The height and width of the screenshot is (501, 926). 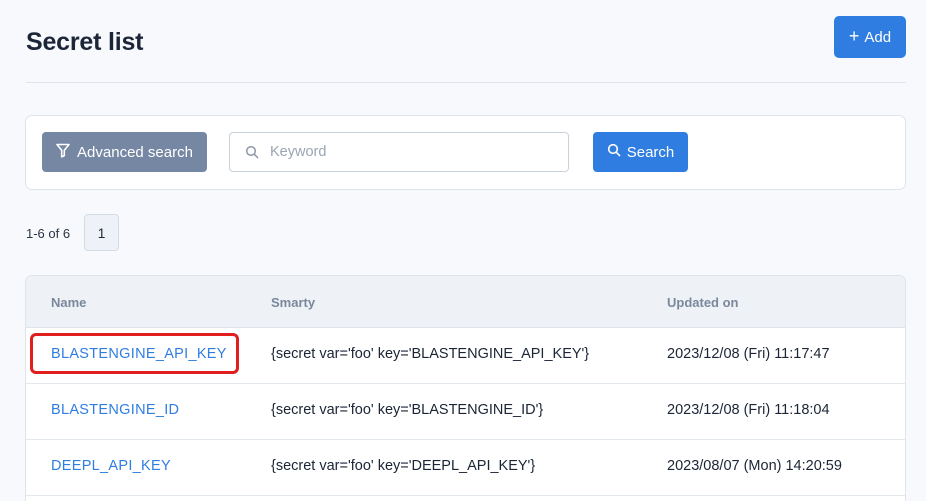 I want to click on secret-name-link: BLASTENGINE_ID, so click(x=115, y=410).